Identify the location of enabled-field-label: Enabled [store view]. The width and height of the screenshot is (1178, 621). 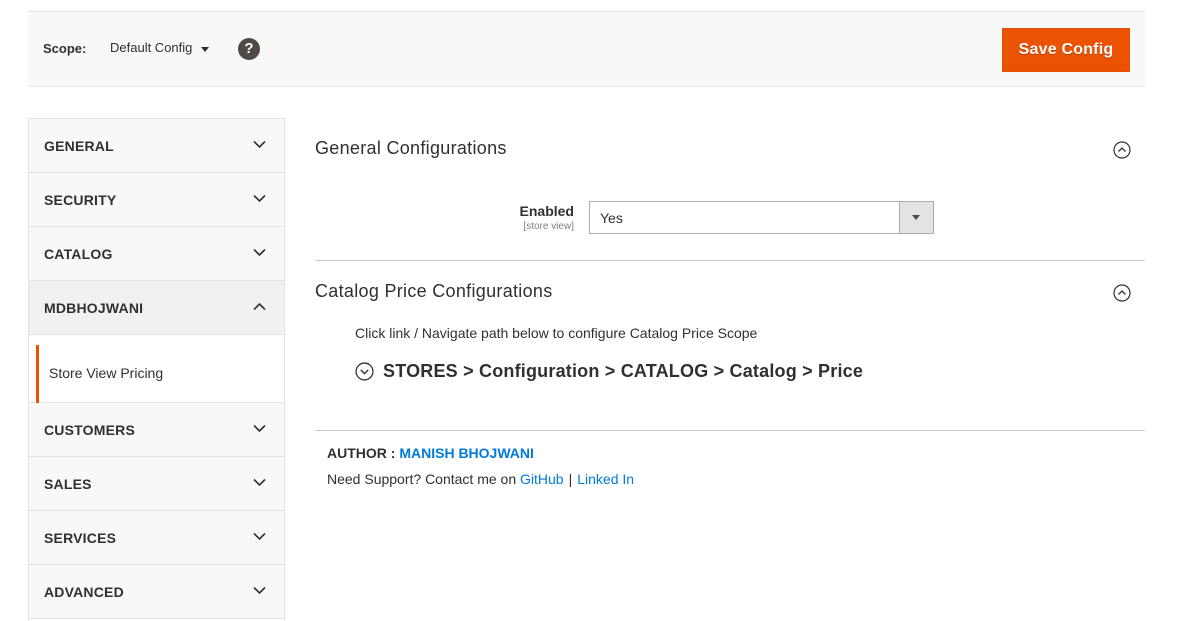
(519, 217).